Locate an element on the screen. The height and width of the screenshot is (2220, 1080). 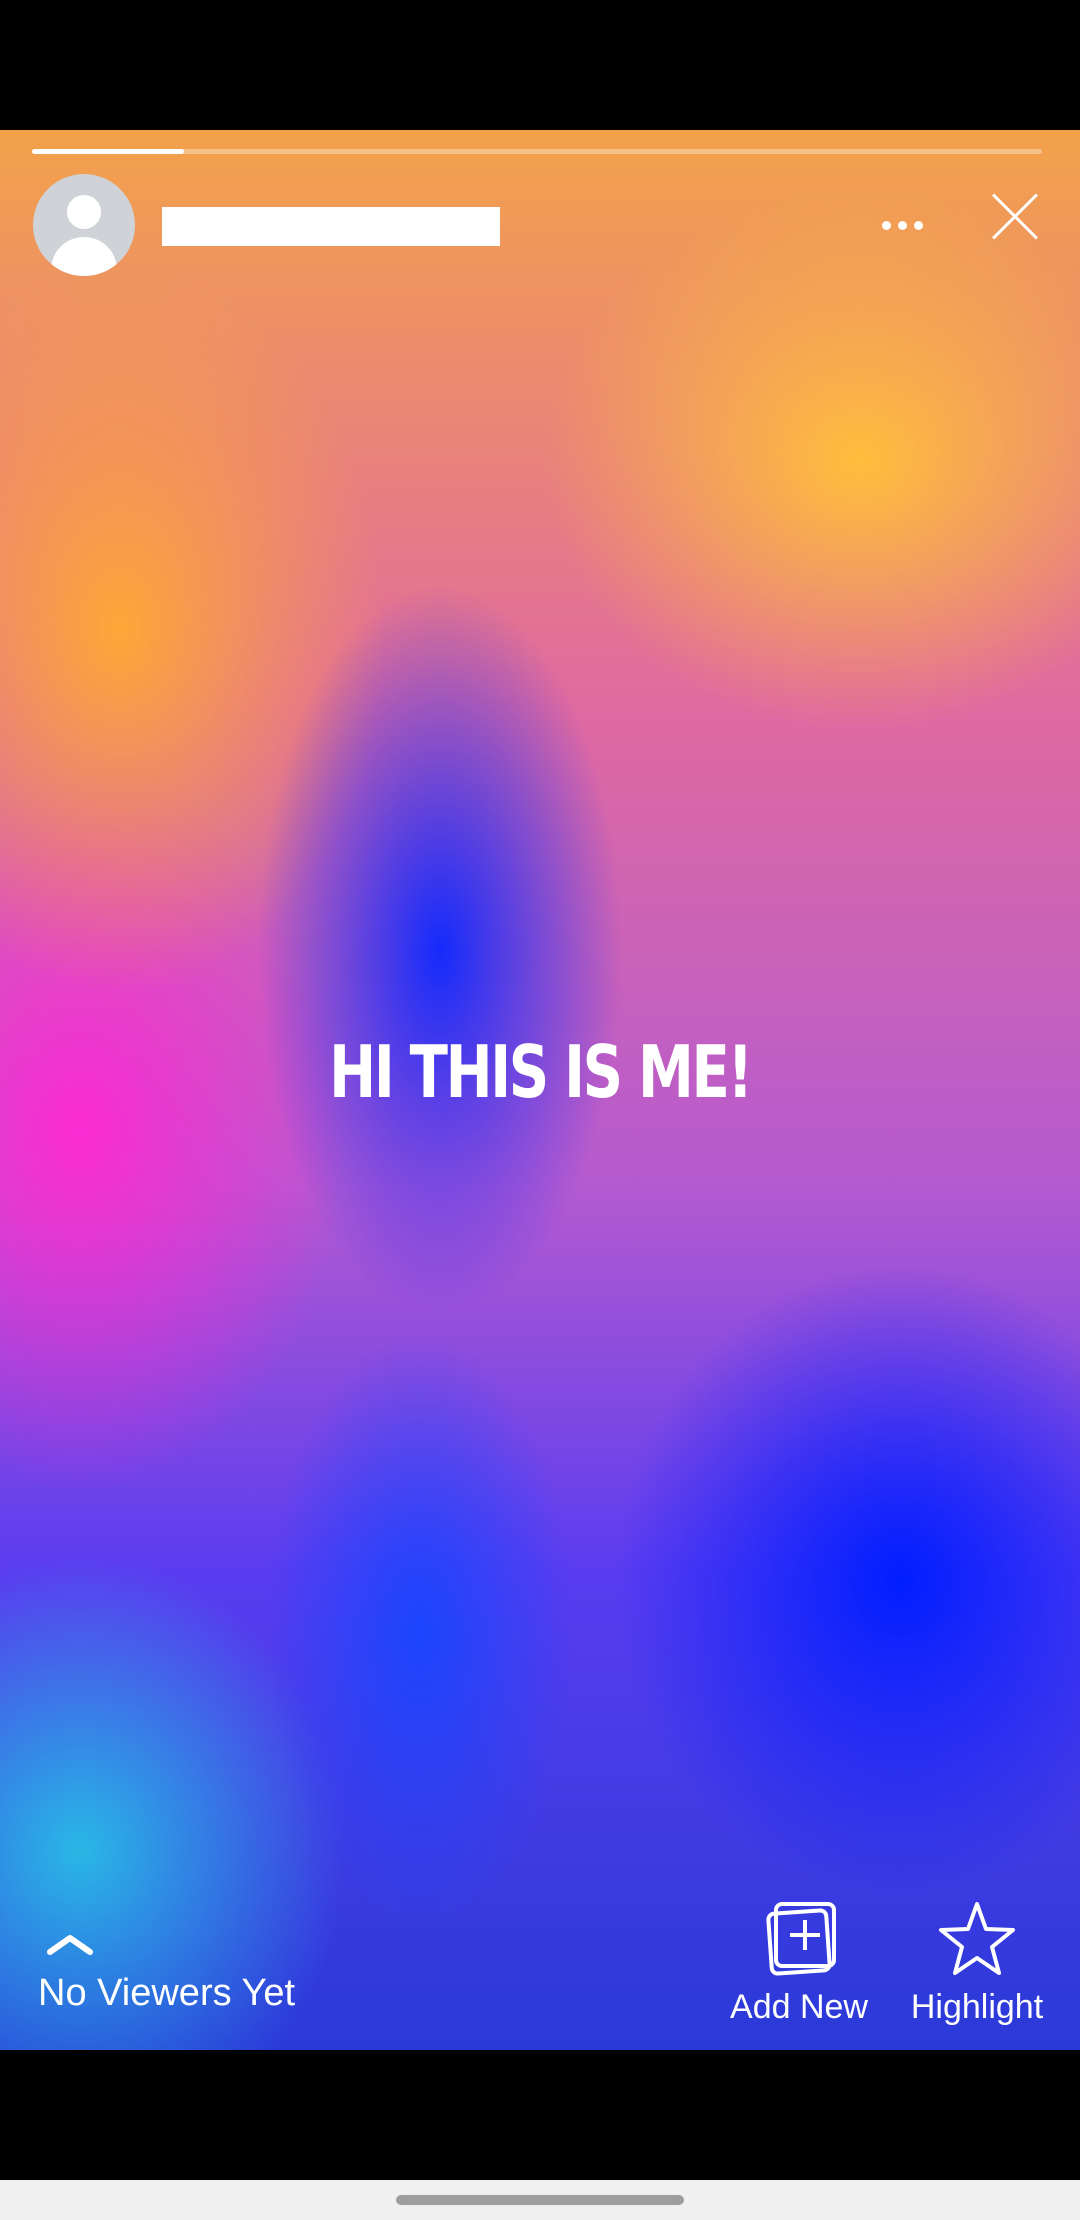
highlight-label: Highlight is located at coordinates (977, 2007).